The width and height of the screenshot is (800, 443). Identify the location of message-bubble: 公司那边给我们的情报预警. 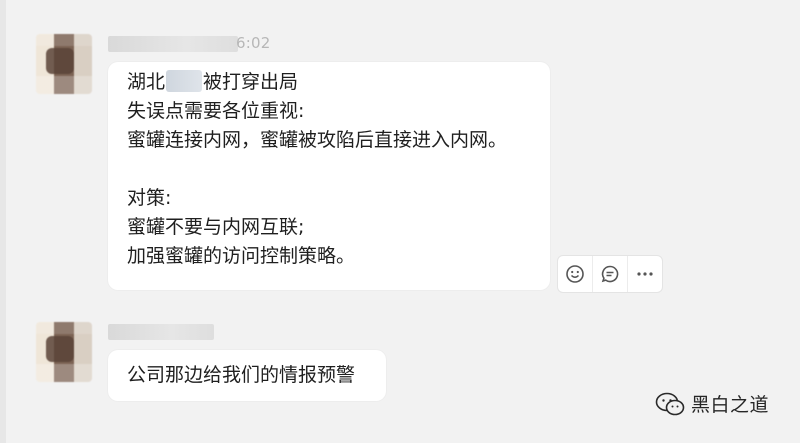
(247, 375).